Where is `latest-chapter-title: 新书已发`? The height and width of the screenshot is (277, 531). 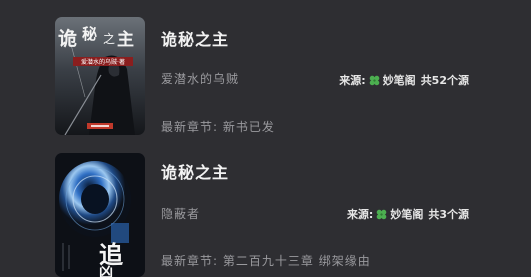 latest-chapter-title: 新书已发 is located at coordinates (248, 127).